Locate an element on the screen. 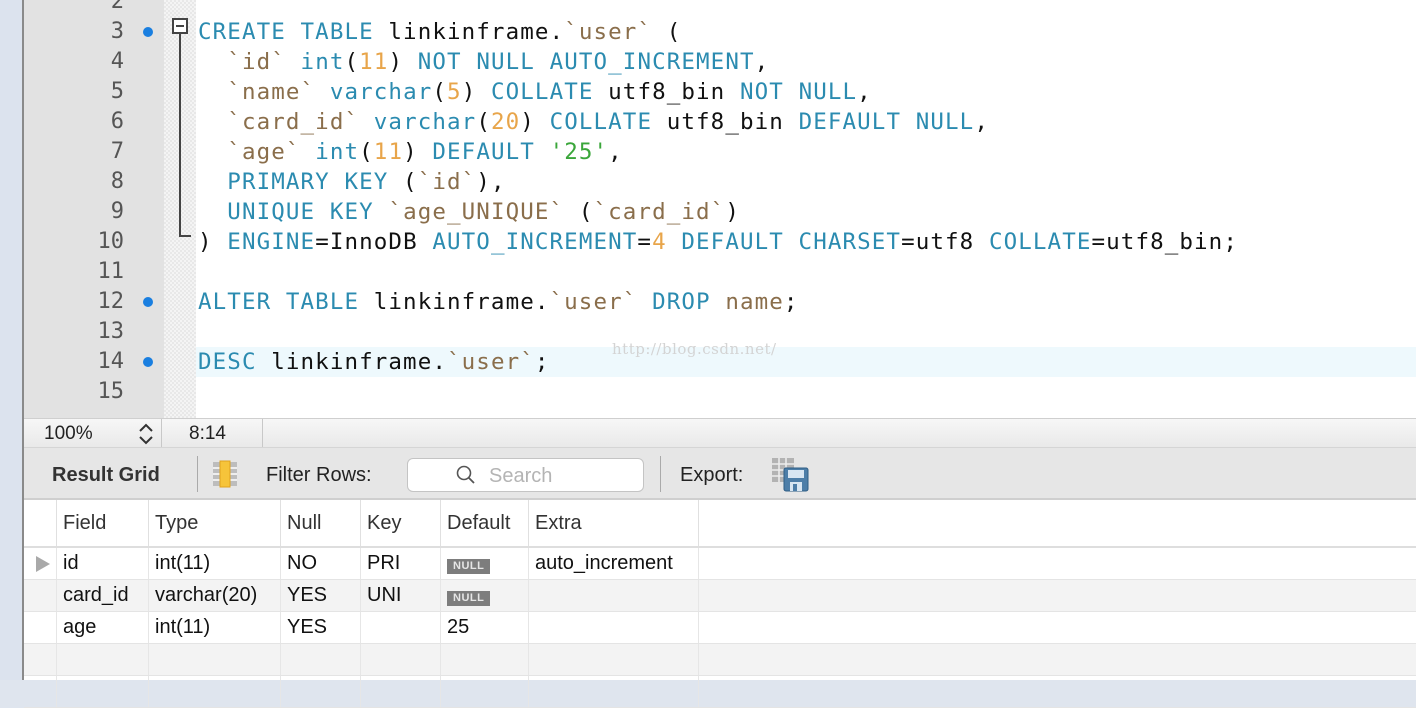  fold-range-line is located at coordinates (180, 135).